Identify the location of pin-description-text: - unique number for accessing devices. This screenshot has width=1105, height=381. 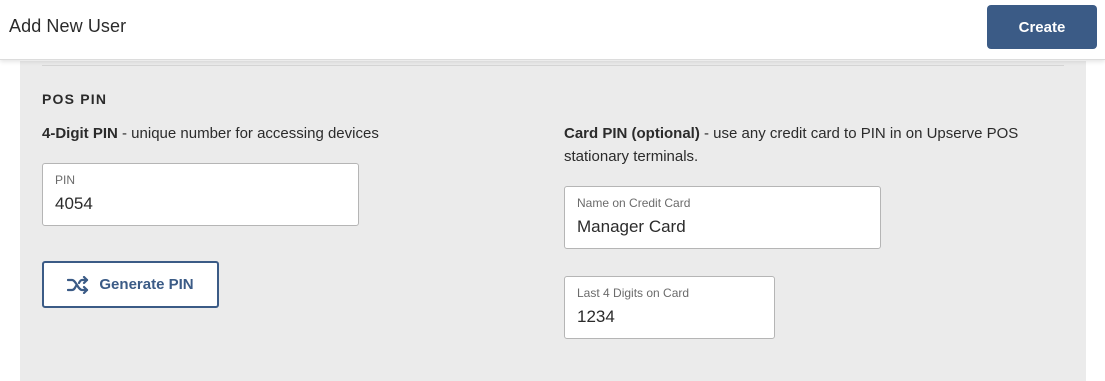
(248, 133).